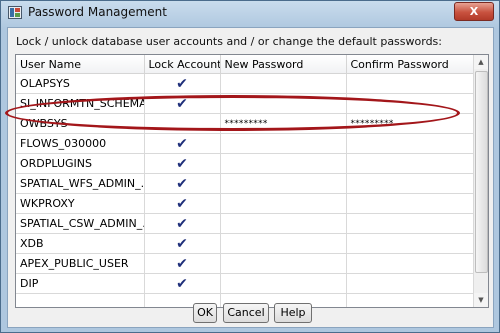  What do you see at coordinates (80, 283) in the screenshot?
I see `user-name-cell: DIP` at bounding box center [80, 283].